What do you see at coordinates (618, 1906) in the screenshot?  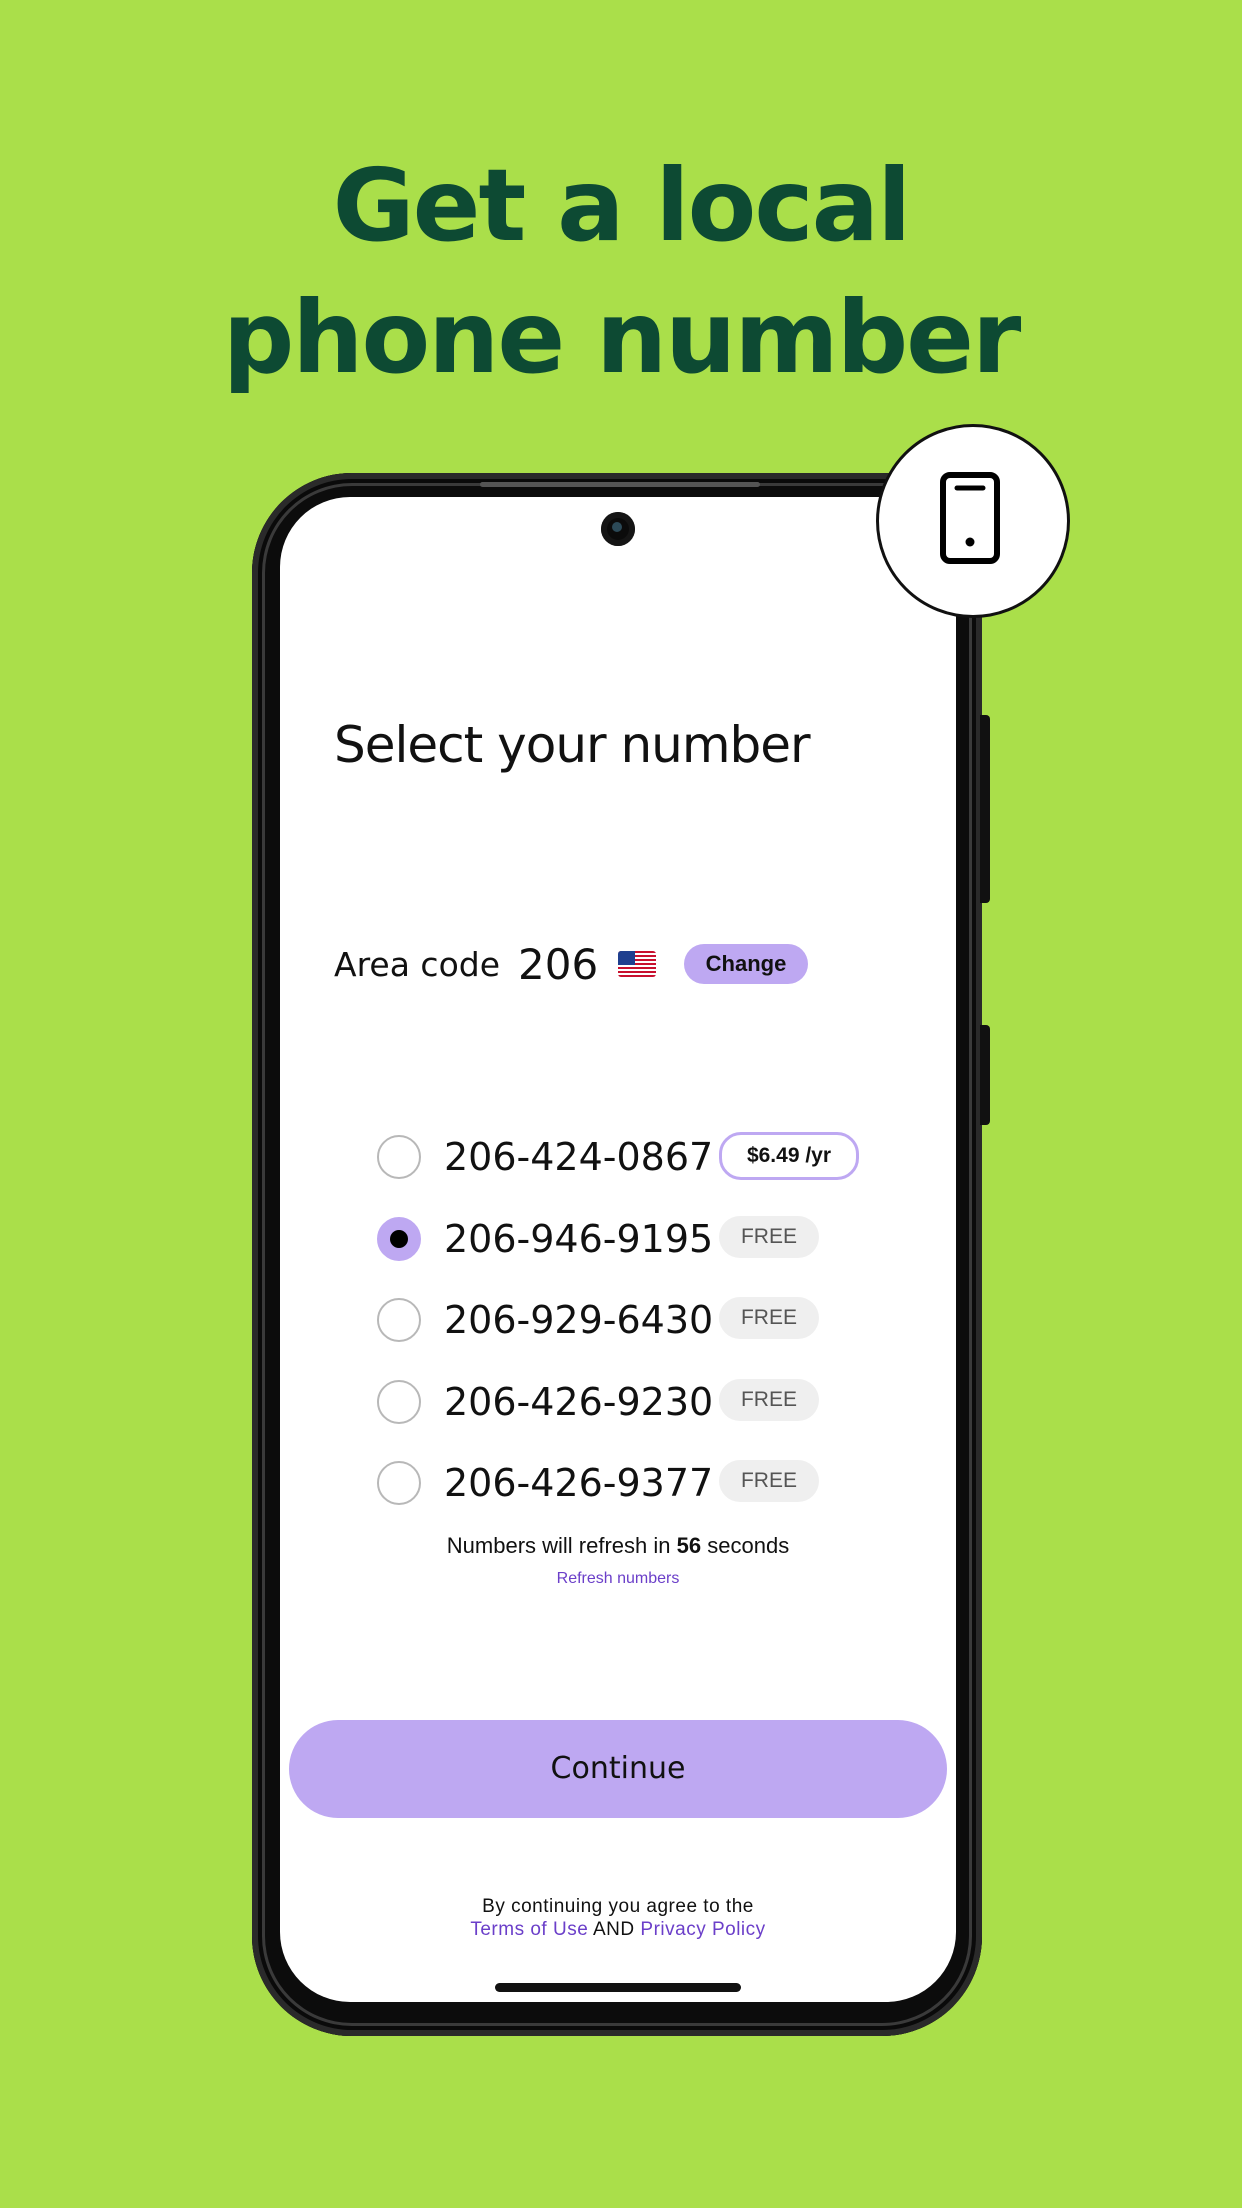 I see `legal-line: By continuing you agree to the` at bounding box center [618, 1906].